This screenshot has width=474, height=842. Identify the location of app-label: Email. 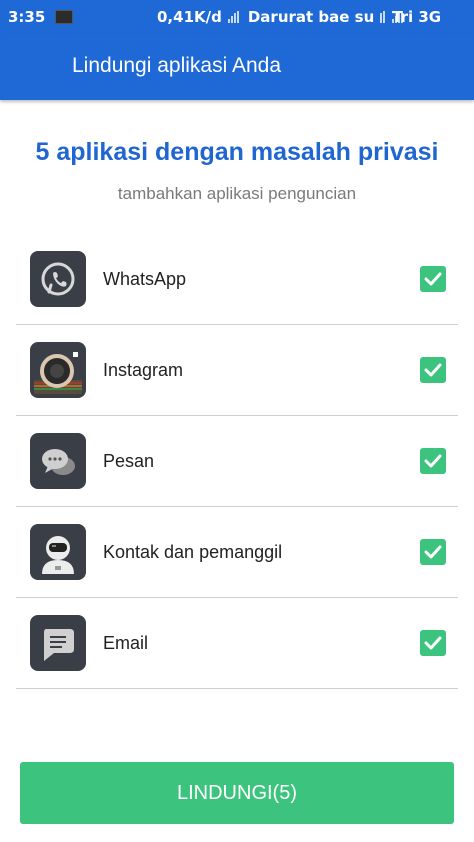
(126, 643).